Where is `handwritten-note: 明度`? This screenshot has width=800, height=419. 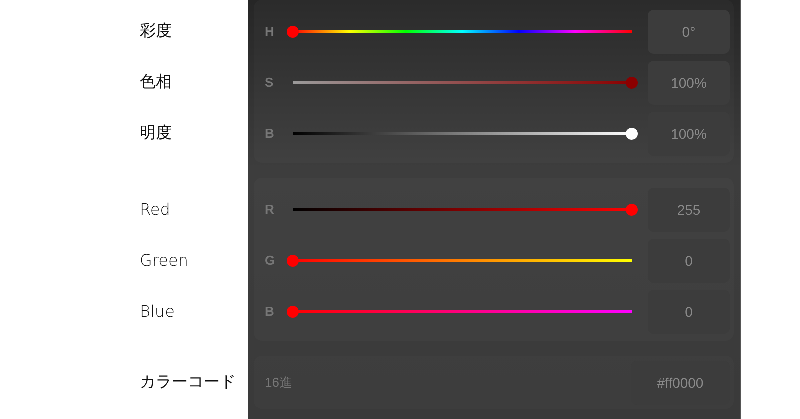 handwritten-note: 明度 is located at coordinates (156, 133).